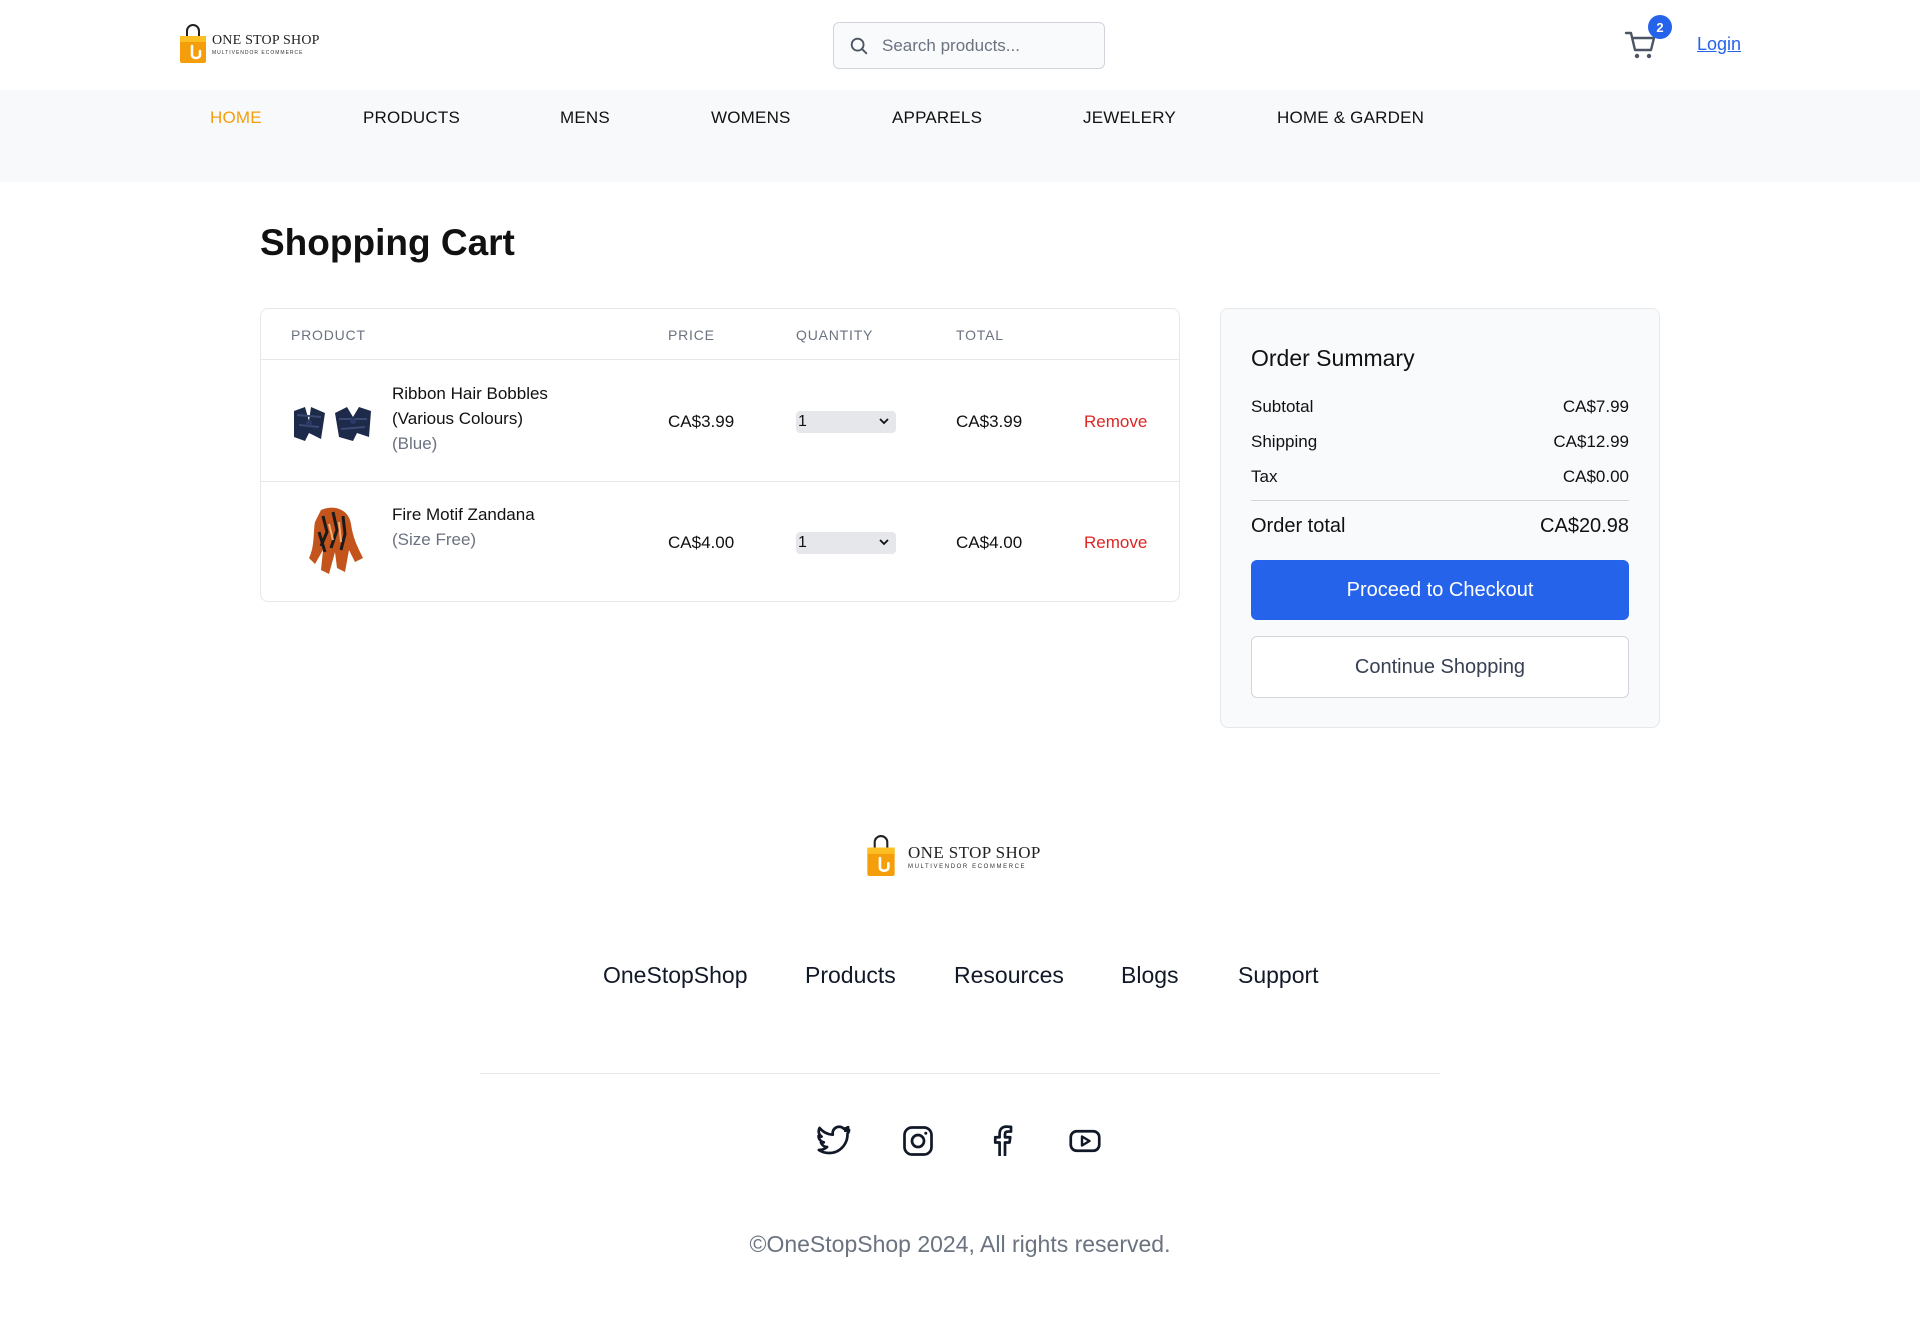 This screenshot has width=1920, height=1331. What do you see at coordinates (387, 242) in the screenshot?
I see `page-title: Shopping Cart` at bounding box center [387, 242].